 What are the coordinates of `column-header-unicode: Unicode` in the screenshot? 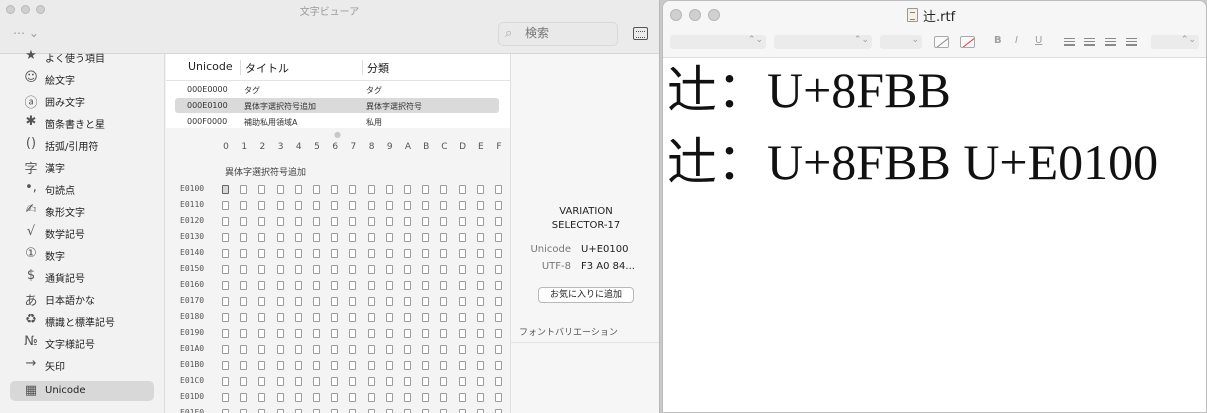 It's located at (210, 66).